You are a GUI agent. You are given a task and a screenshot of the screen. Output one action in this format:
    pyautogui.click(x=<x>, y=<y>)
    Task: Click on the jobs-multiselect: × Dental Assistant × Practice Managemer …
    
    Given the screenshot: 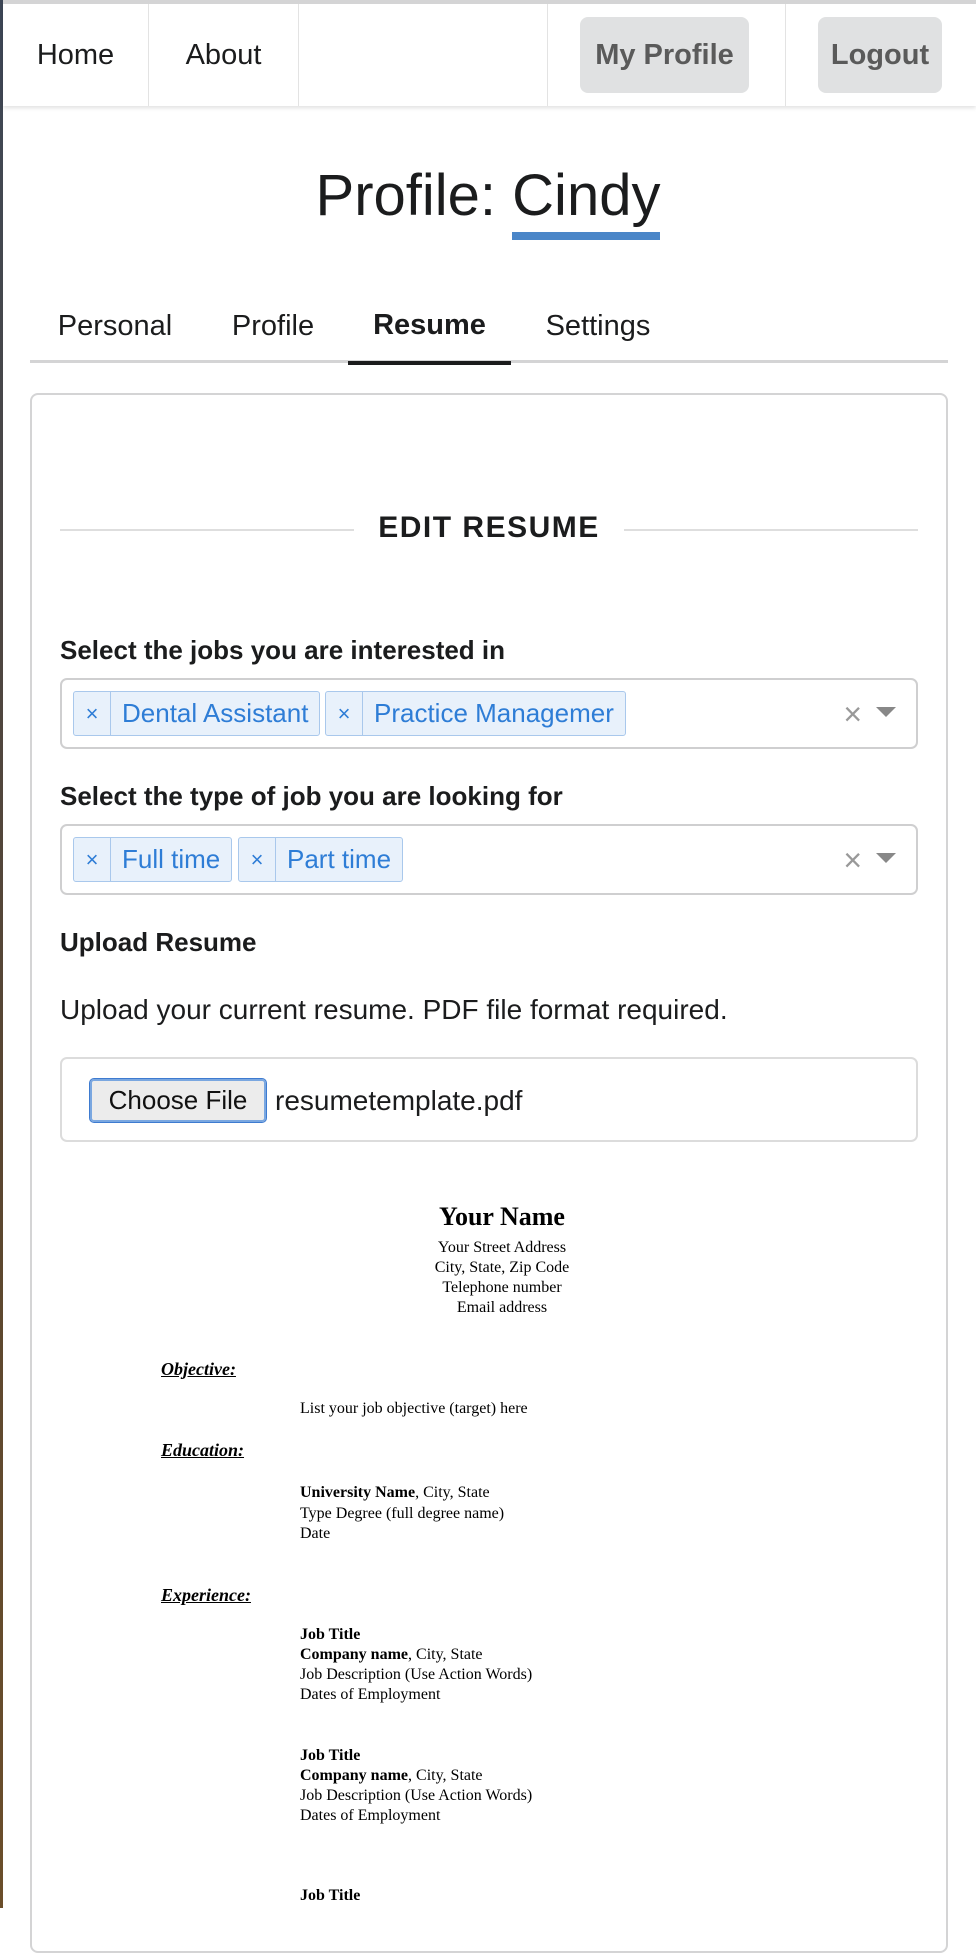 What is the action you would take?
    pyautogui.click(x=489, y=713)
    